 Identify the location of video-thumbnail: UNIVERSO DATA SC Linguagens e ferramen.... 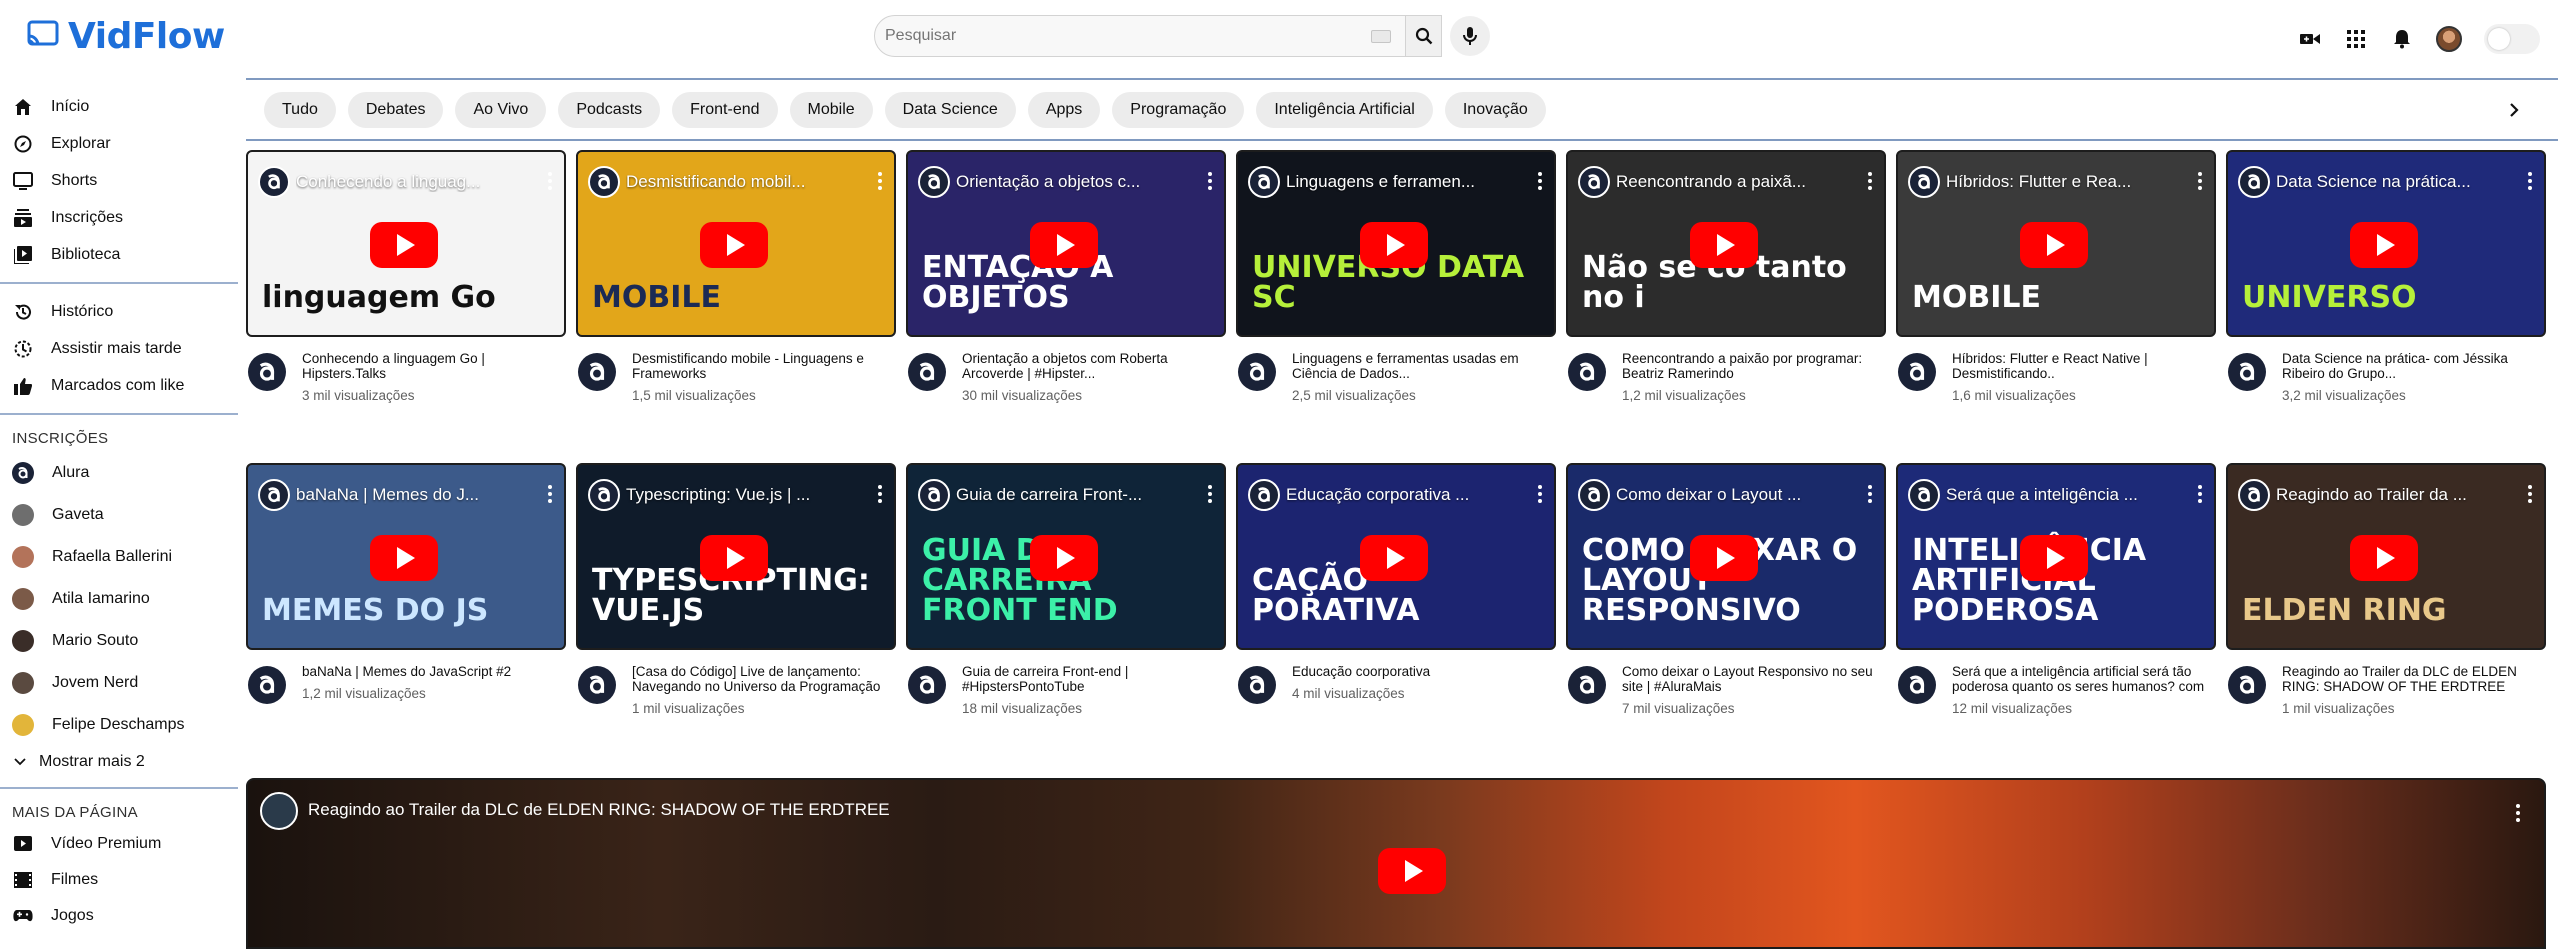
(1396, 243).